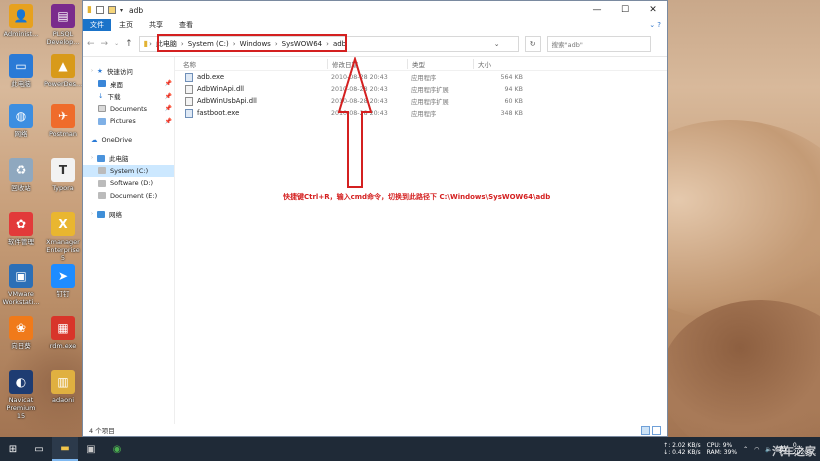 The image size is (820, 461). Describe the element at coordinates (63, 116) in the screenshot. I see `app-icon: ✈` at that location.